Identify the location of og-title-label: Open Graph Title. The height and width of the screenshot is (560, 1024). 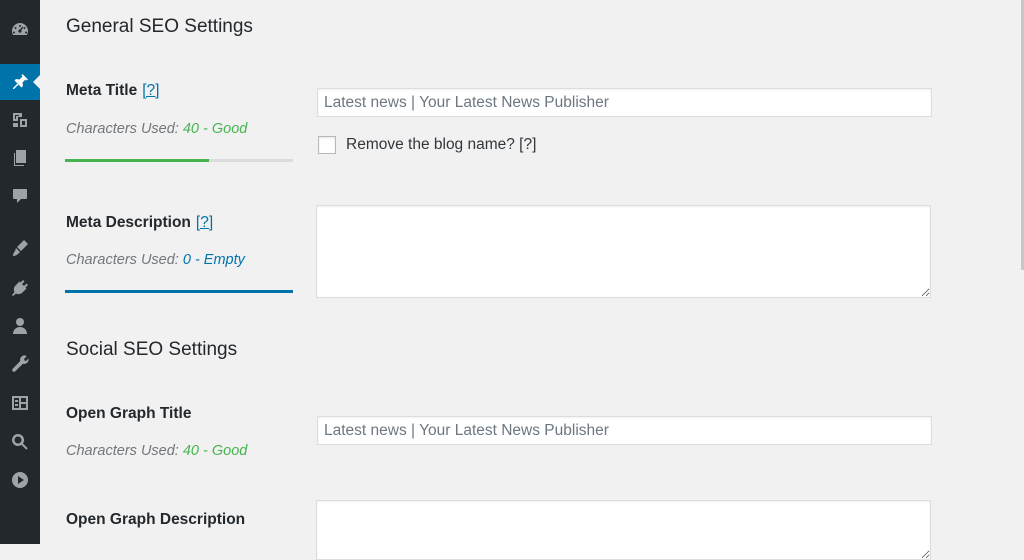
(129, 413).